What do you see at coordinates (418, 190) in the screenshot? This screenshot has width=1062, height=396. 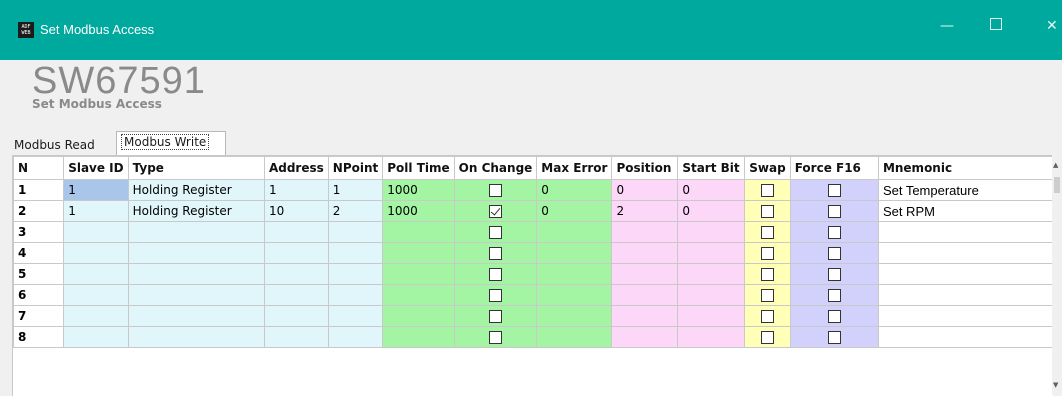 I see `cell-poll-time: 1000` at bounding box center [418, 190].